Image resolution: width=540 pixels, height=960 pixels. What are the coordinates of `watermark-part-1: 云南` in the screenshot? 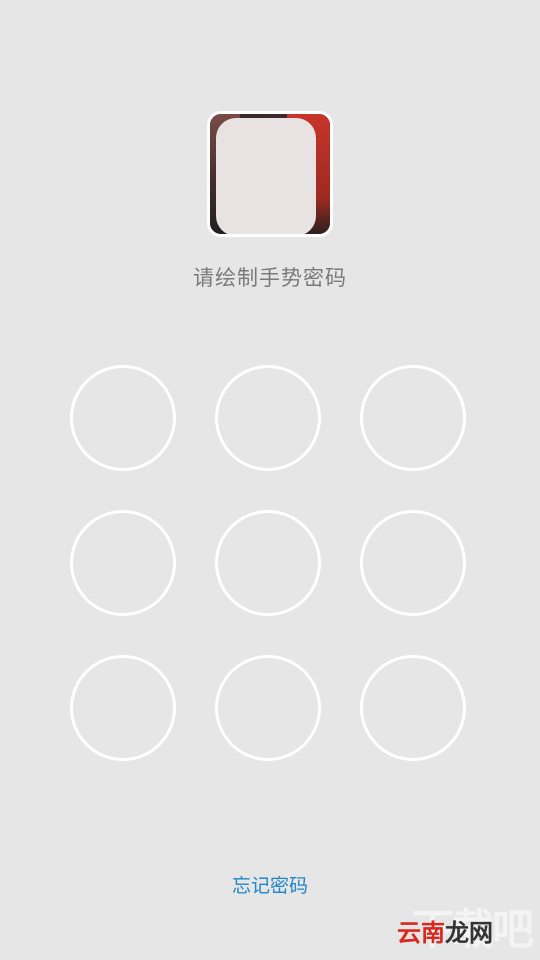 It's located at (421, 933).